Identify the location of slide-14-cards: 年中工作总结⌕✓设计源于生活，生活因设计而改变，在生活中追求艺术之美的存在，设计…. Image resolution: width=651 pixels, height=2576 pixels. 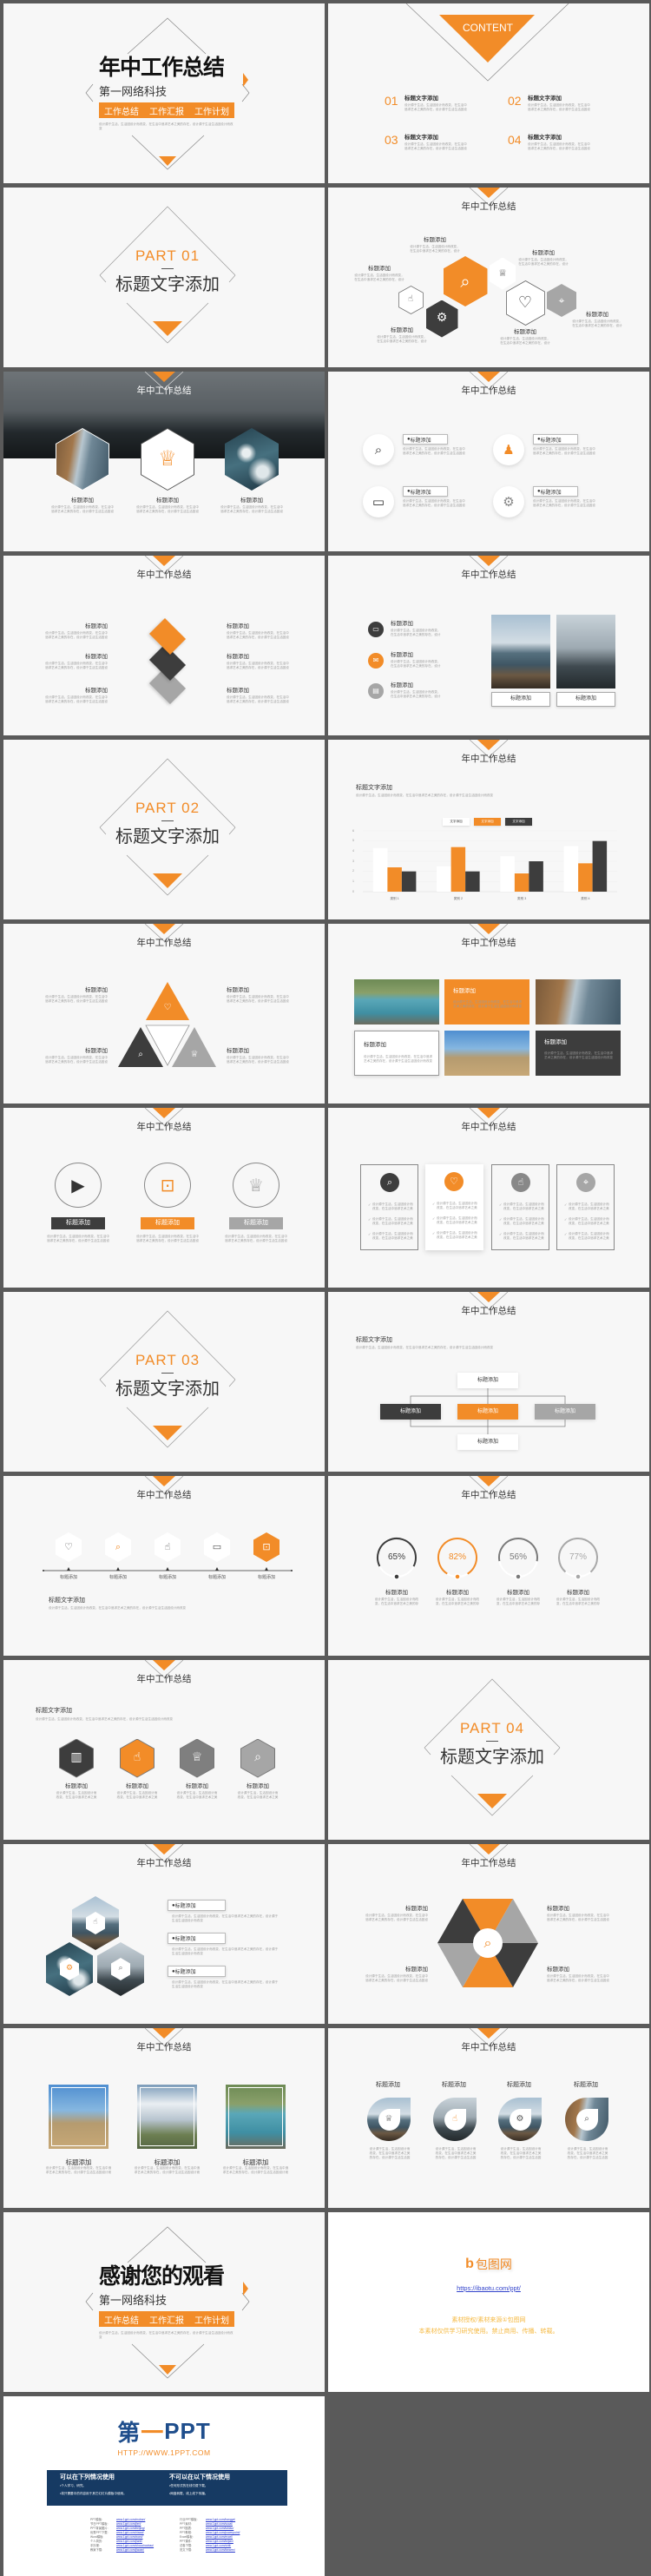
(488, 1198).